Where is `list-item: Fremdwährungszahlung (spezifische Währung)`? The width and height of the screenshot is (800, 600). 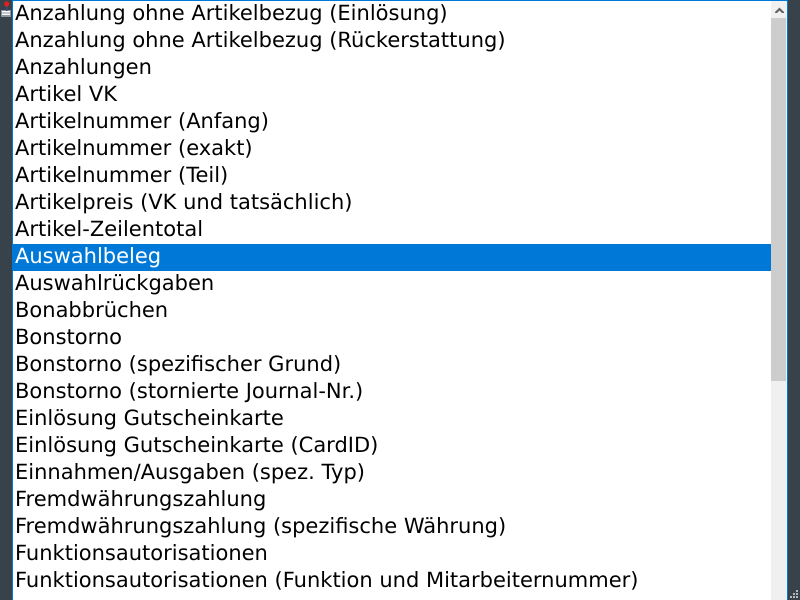
list-item: Fremdwährungszahlung (spezifische Währung) is located at coordinates (392, 527).